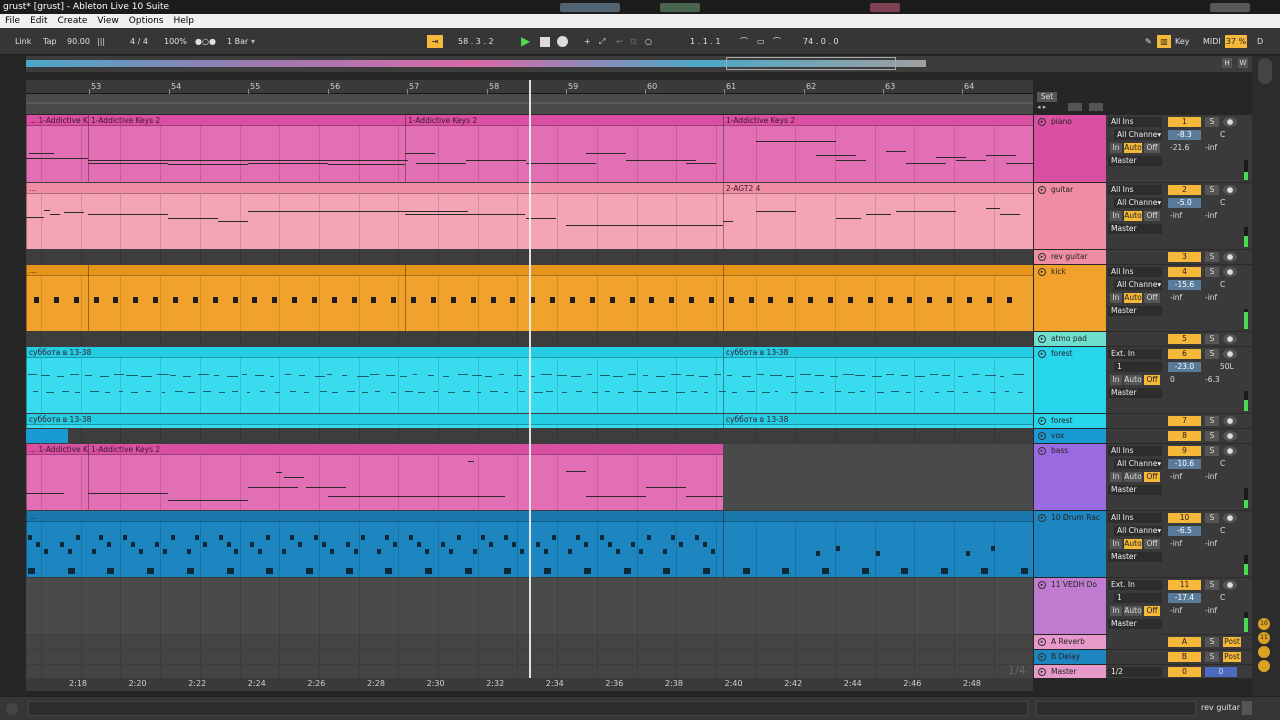 The width and height of the screenshot is (1280, 720). Describe the element at coordinates (1184, 464) in the screenshot. I see `volume-field: -10.6` at that location.